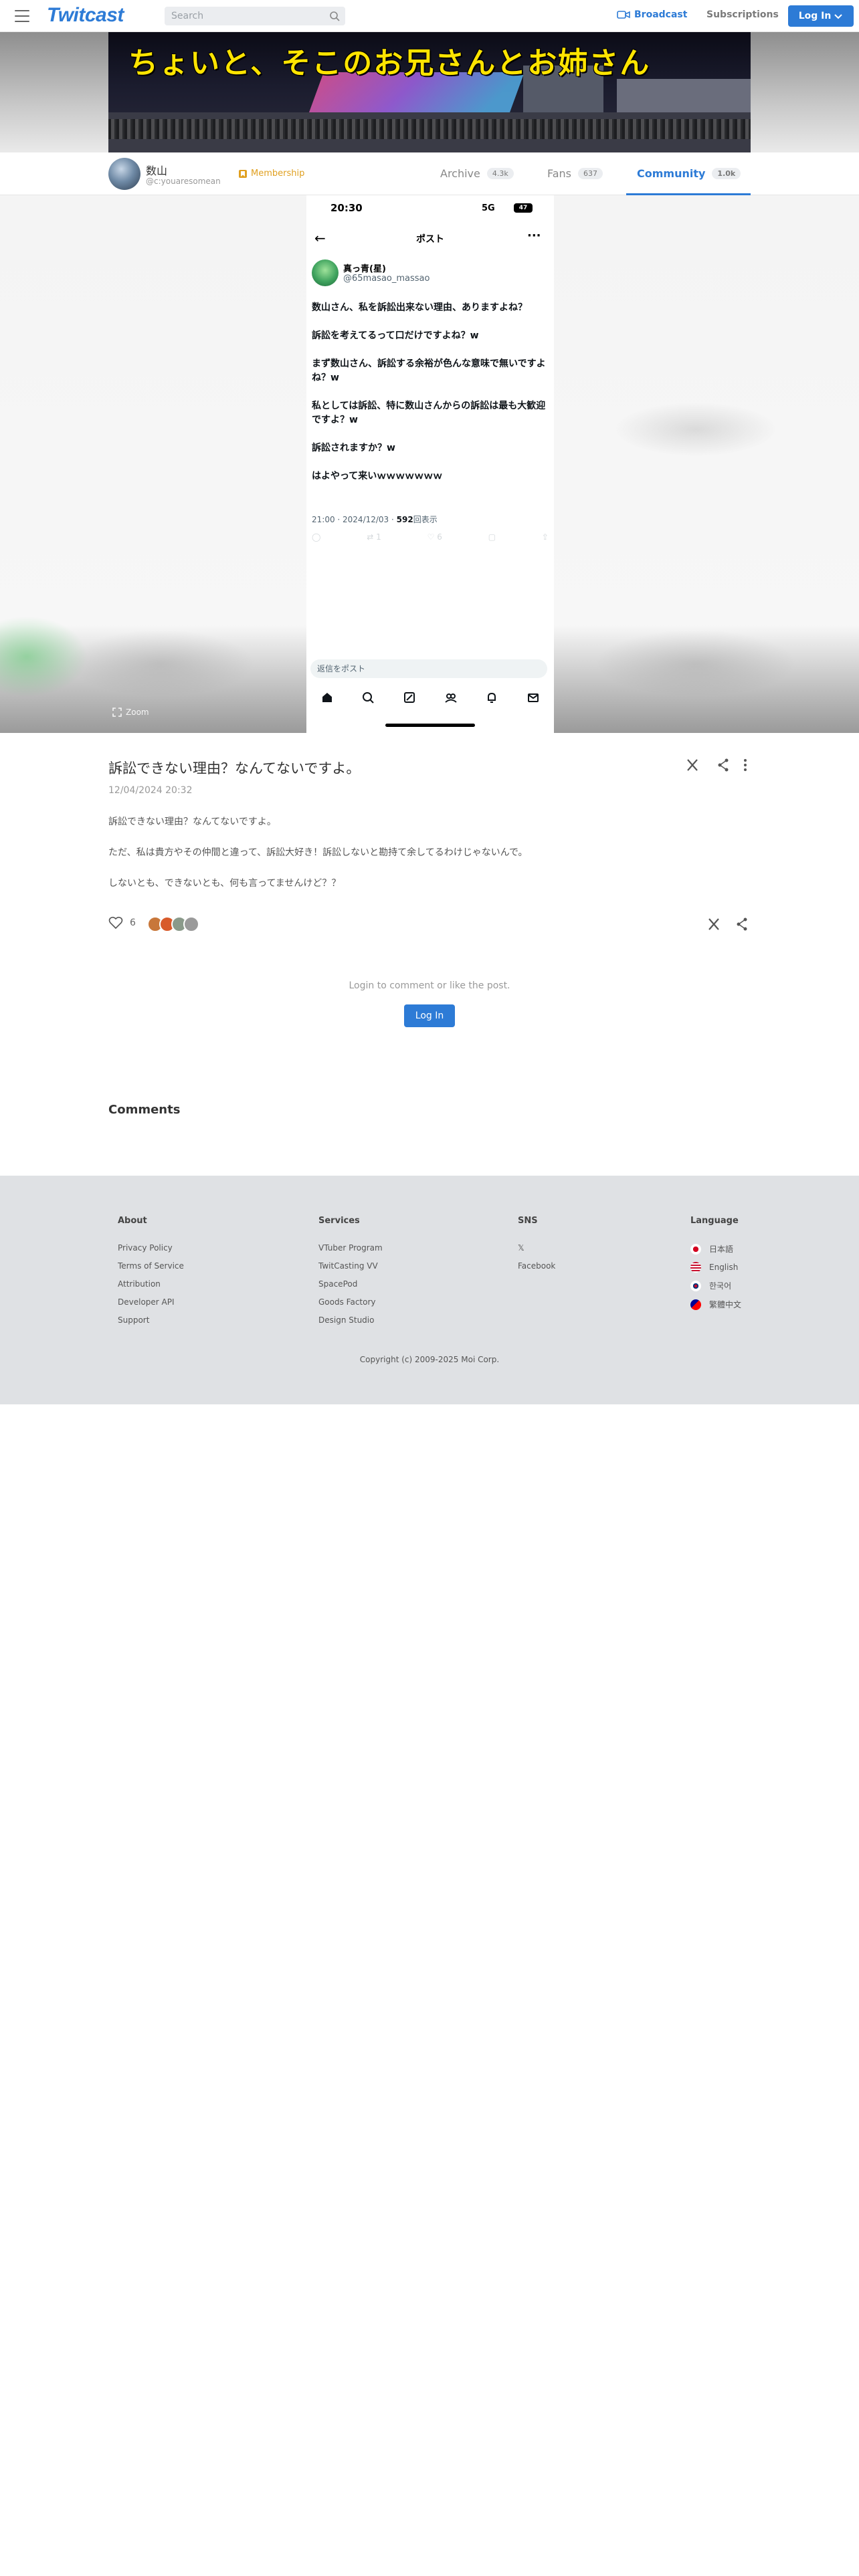  What do you see at coordinates (353, 448) in the screenshot?
I see `tweet-line: 訴訟されますか？w` at bounding box center [353, 448].